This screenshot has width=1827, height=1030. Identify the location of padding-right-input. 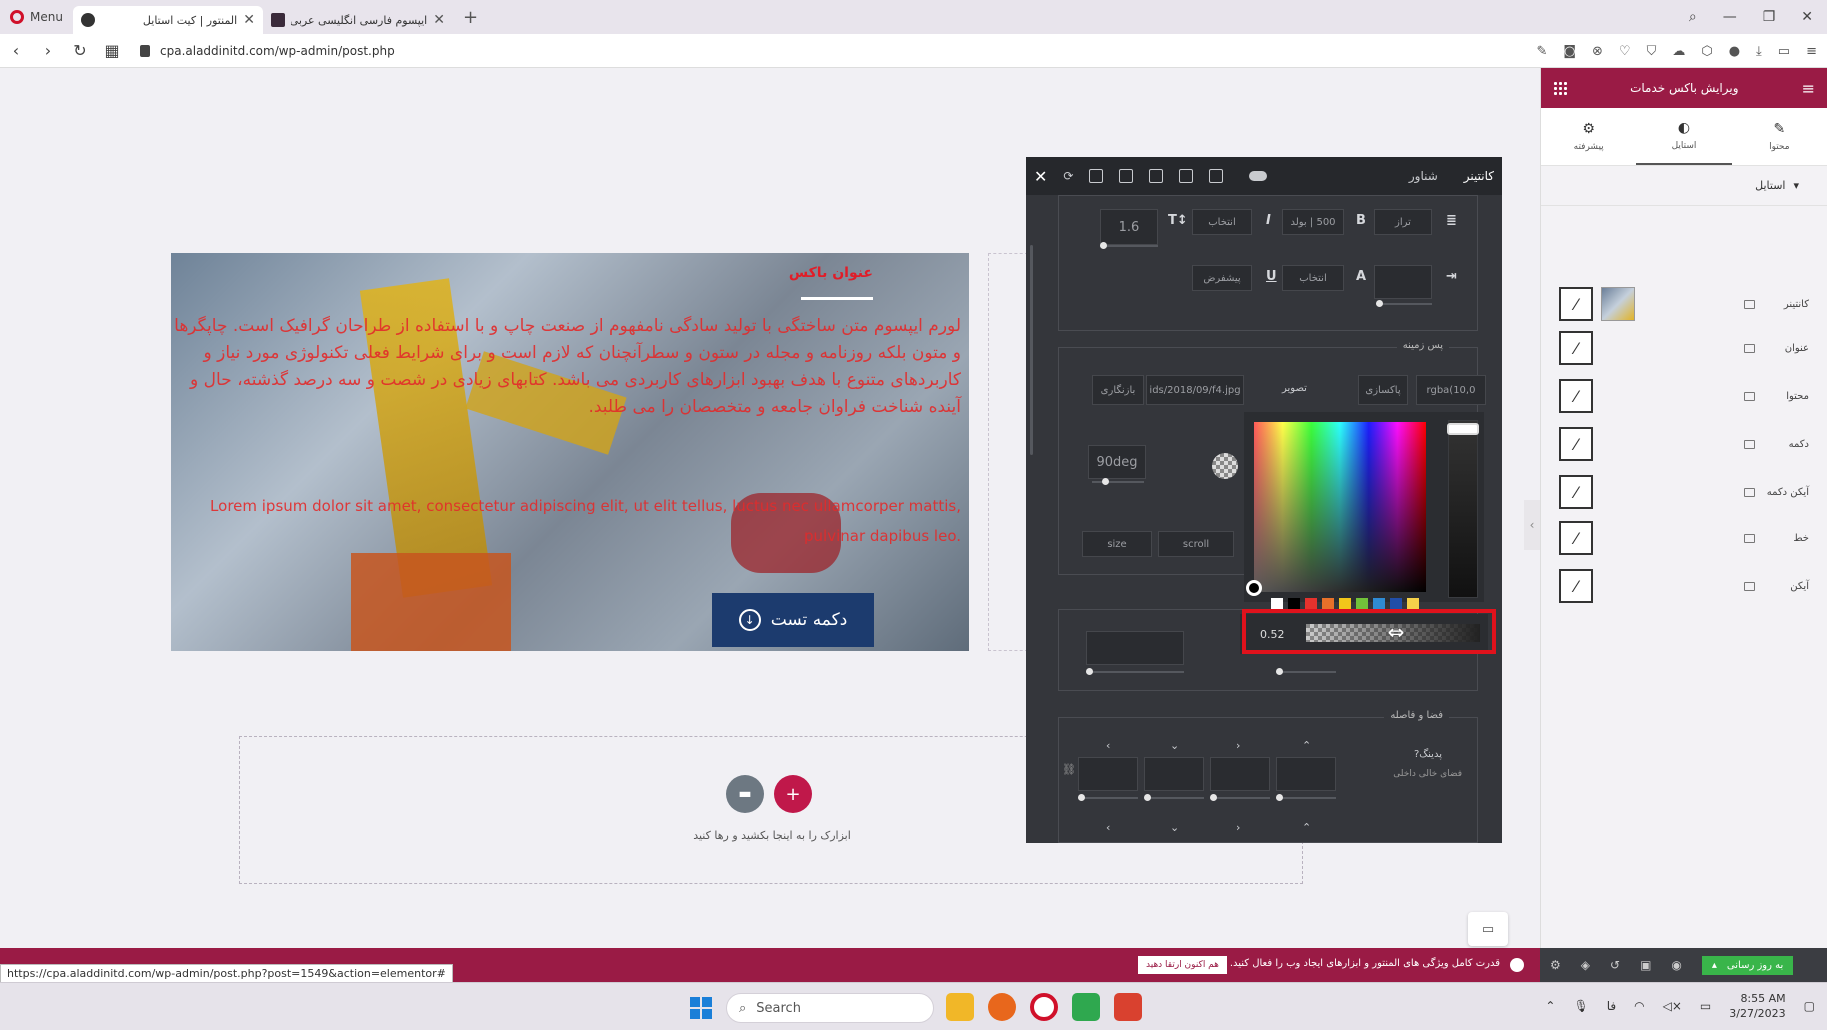
(1240, 774).